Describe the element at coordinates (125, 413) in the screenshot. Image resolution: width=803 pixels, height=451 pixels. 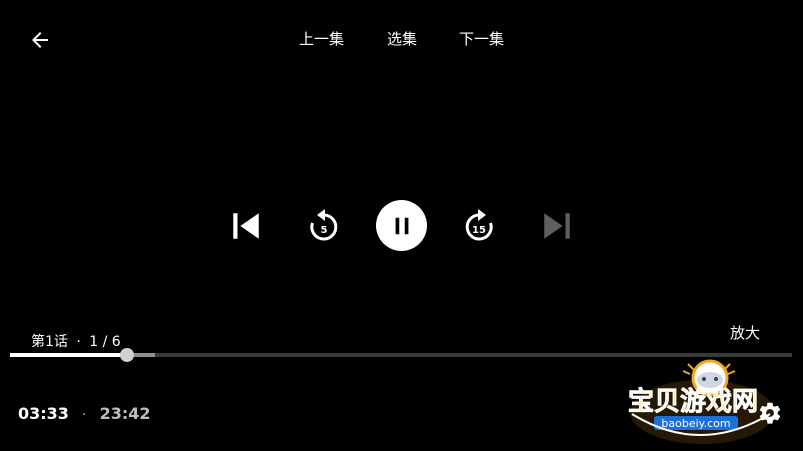
I see `total-time: 23:42` at that location.